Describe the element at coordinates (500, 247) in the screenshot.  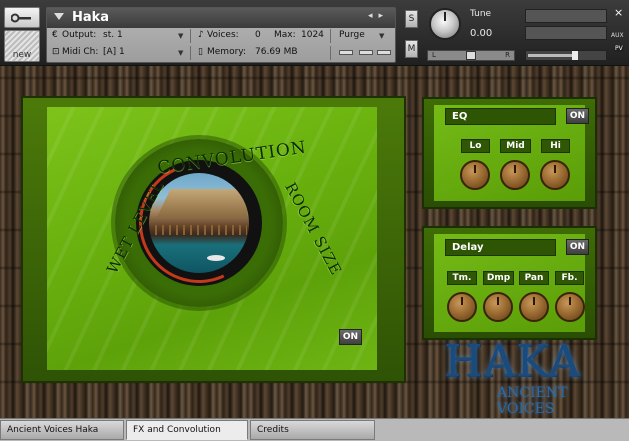
I see `delay-title: Delay` at that location.